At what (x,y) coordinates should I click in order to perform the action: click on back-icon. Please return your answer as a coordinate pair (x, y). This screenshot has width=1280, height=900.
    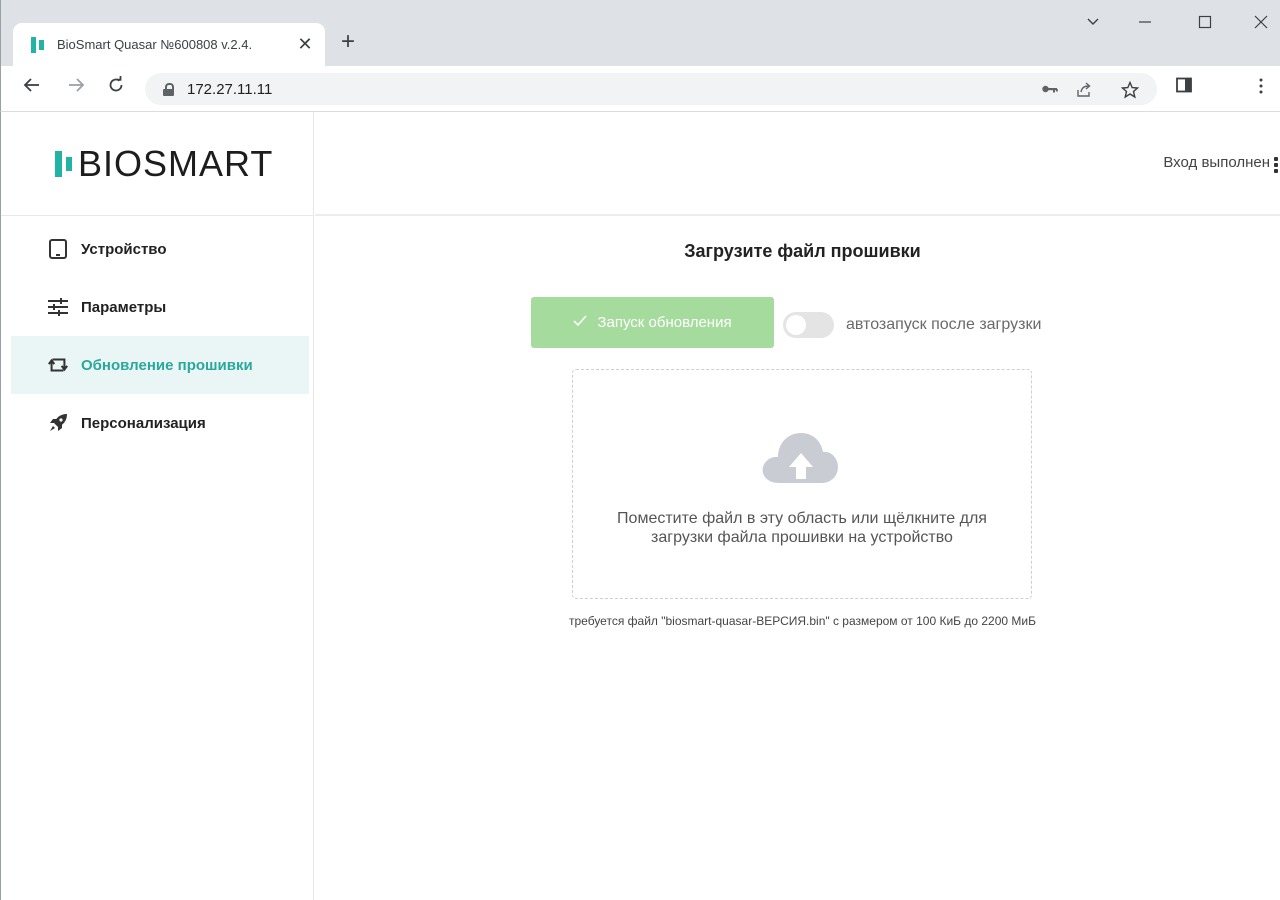
    Looking at the image, I should click on (32, 87).